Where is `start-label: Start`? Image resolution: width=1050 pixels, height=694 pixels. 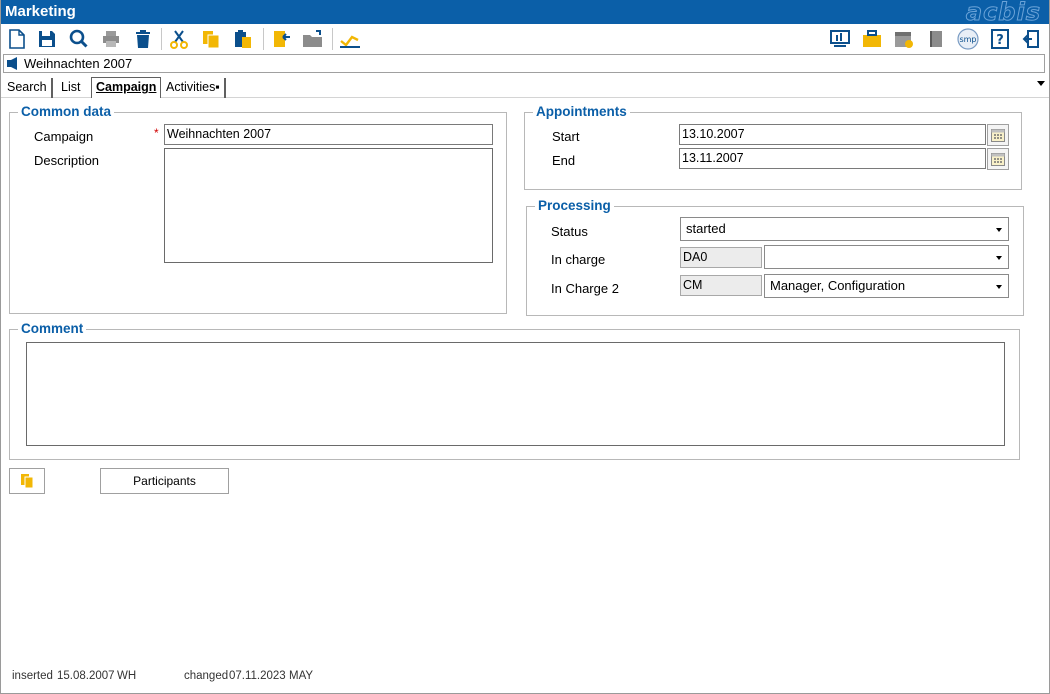 start-label: Start is located at coordinates (566, 136).